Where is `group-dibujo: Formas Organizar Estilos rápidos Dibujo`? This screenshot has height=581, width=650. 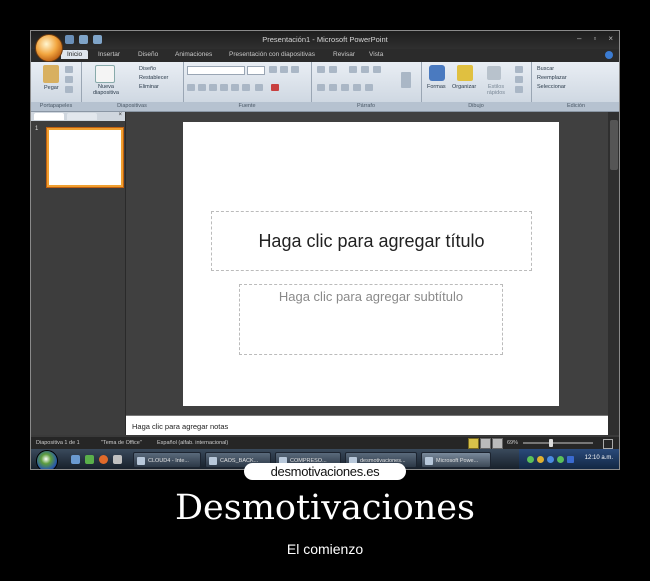
group-dibujo: Formas Organizar Estilos rápidos Dibujo is located at coordinates (476, 86).